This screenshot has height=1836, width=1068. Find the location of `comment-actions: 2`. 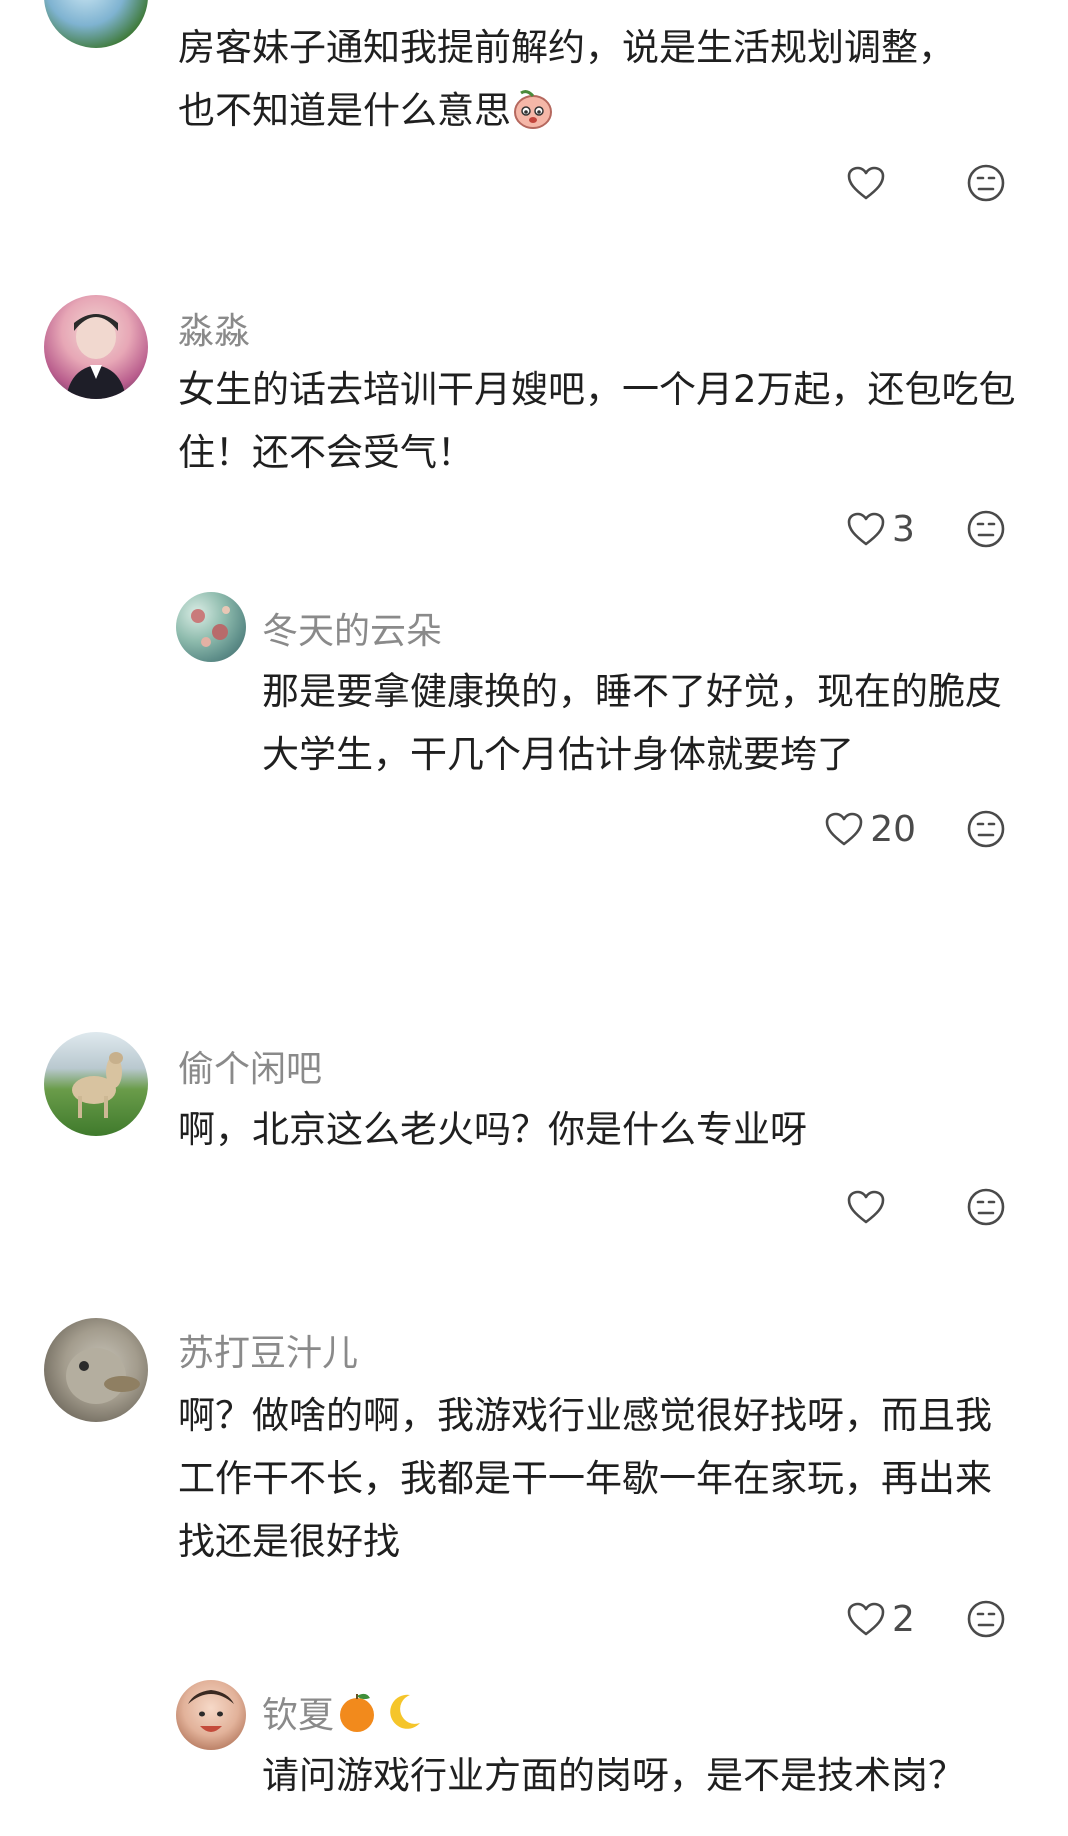

comment-actions: 2 is located at coordinates (926, 1619).